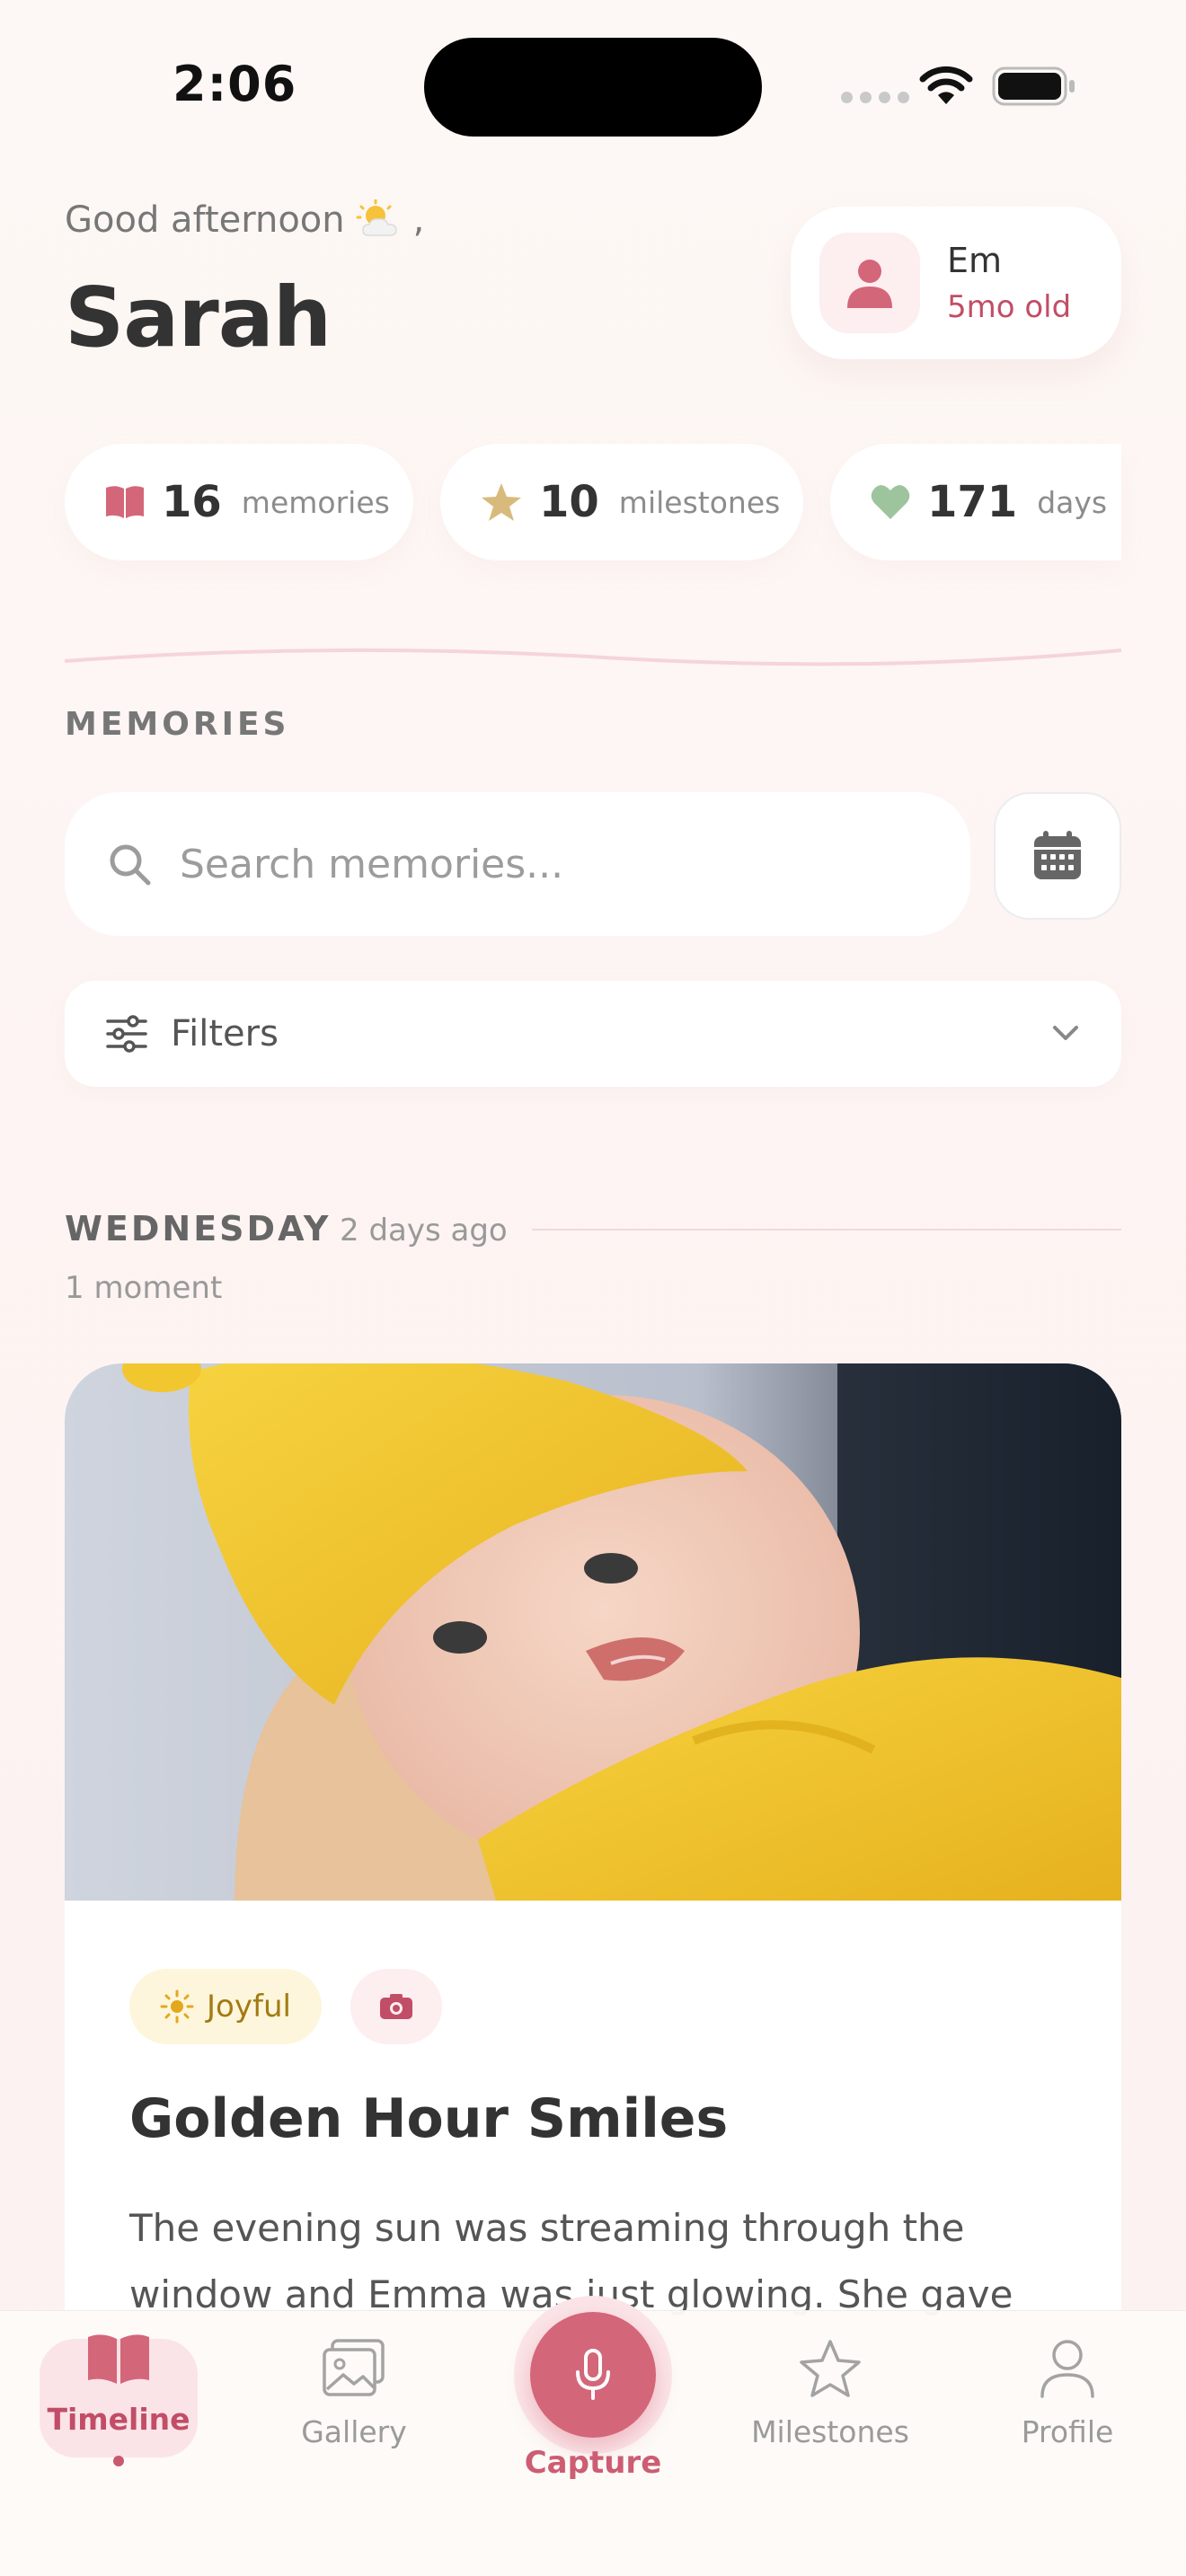 The height and width of the screenshot is (2576, 1186). Describe the element at coordinates (198, 1228) in the screenshot. I see `day-group-title: WEDNESDAY` at that location.